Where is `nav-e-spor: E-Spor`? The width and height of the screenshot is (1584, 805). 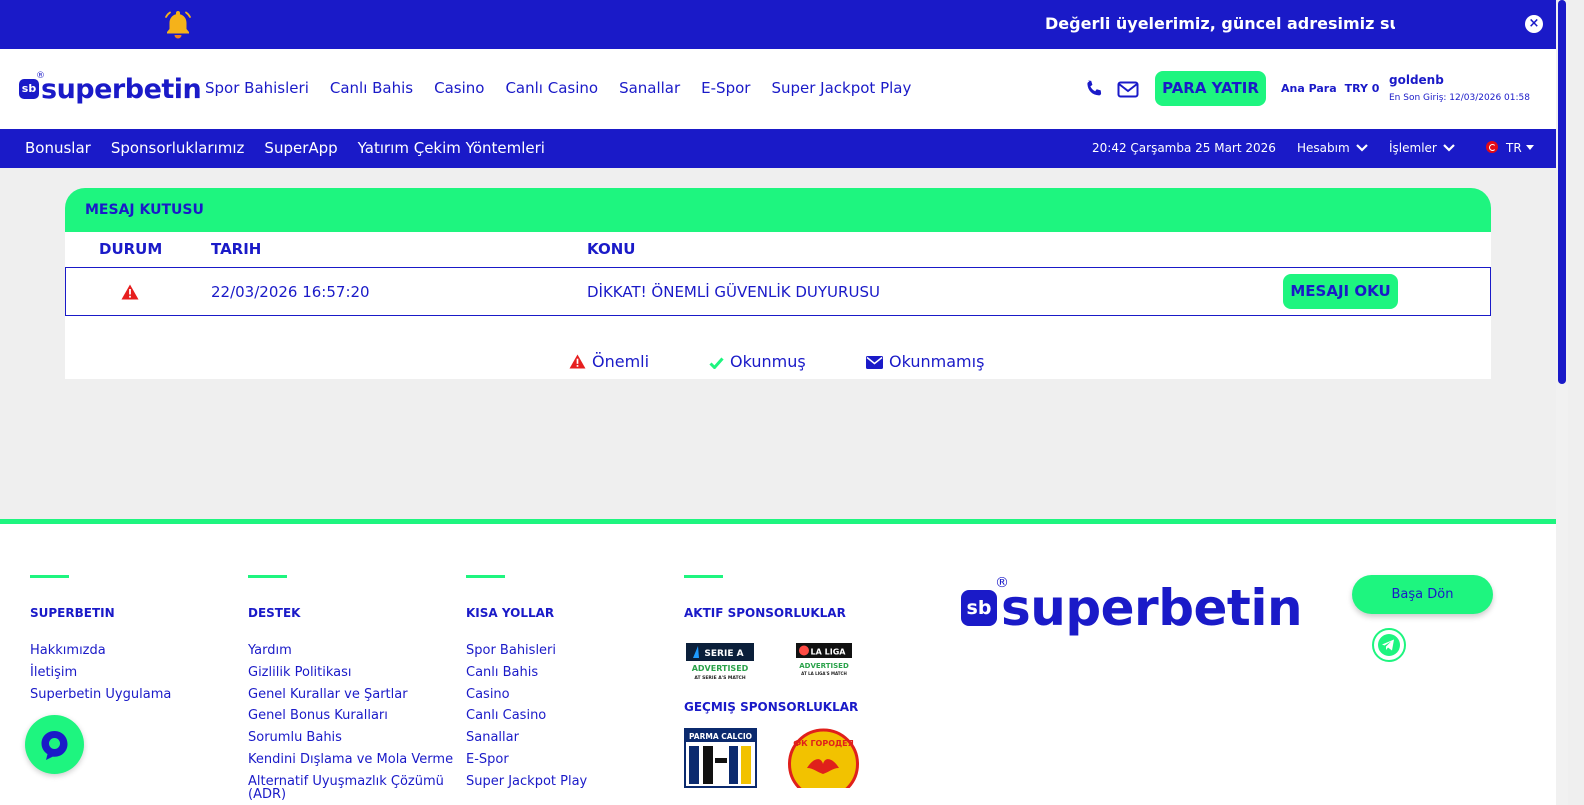
nav-e-spor: E-Spor is located at coordinates (725, 88).